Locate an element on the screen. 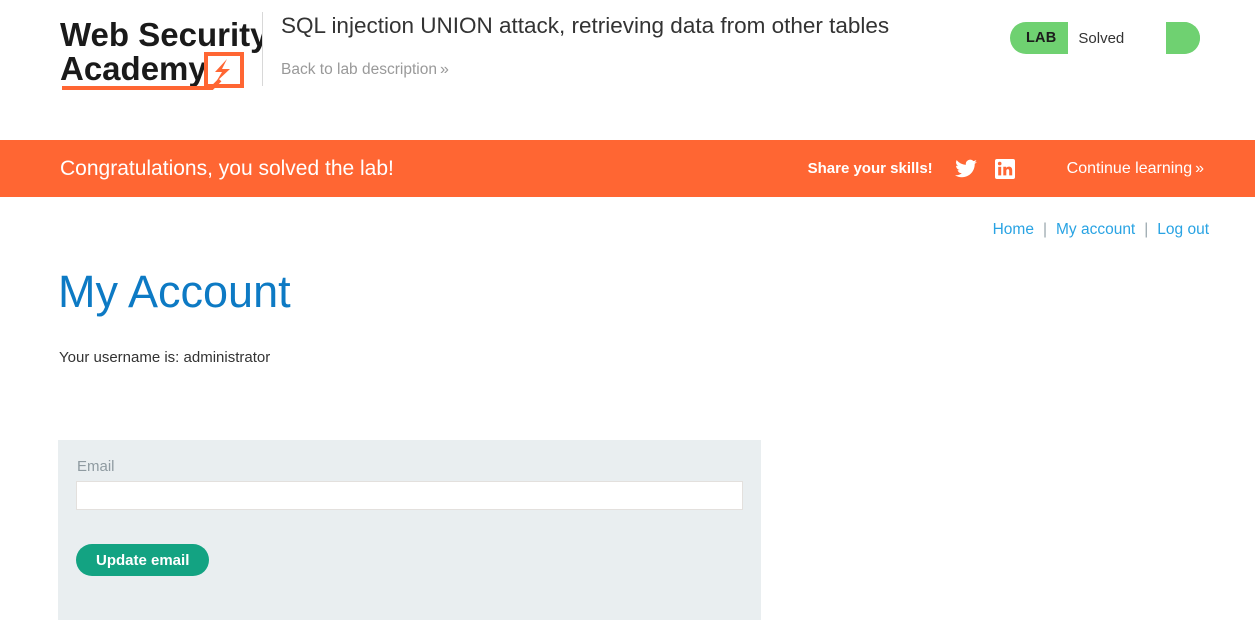  header-divider is located at coordinates (262, 49).